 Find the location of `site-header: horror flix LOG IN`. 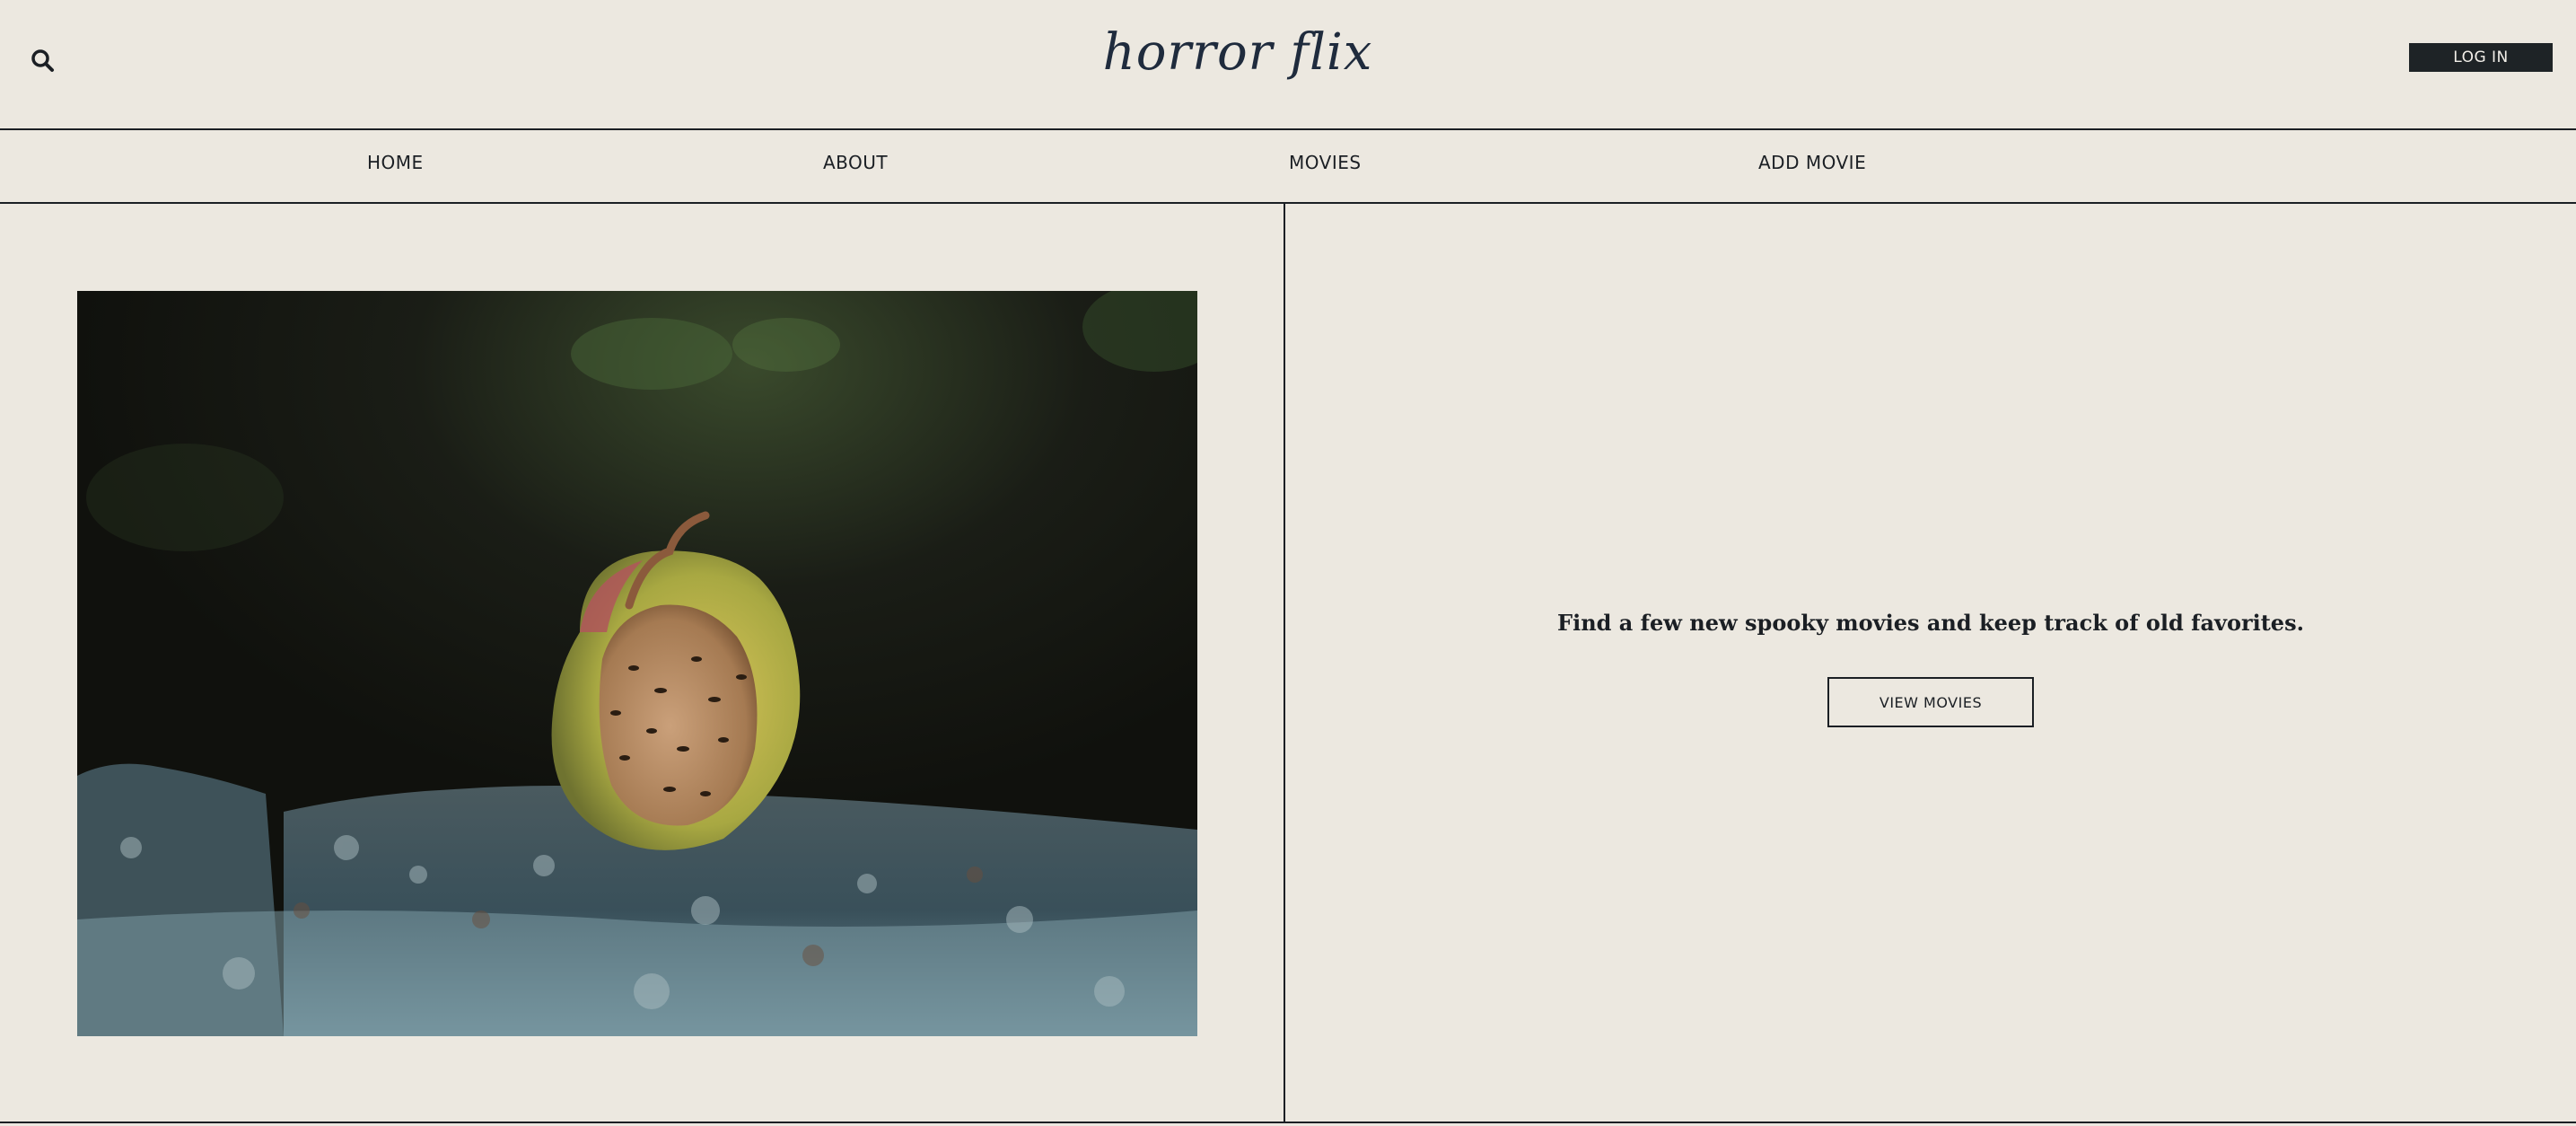

site-header: horror flix LOG IN is located at coordinates (1288, 65).